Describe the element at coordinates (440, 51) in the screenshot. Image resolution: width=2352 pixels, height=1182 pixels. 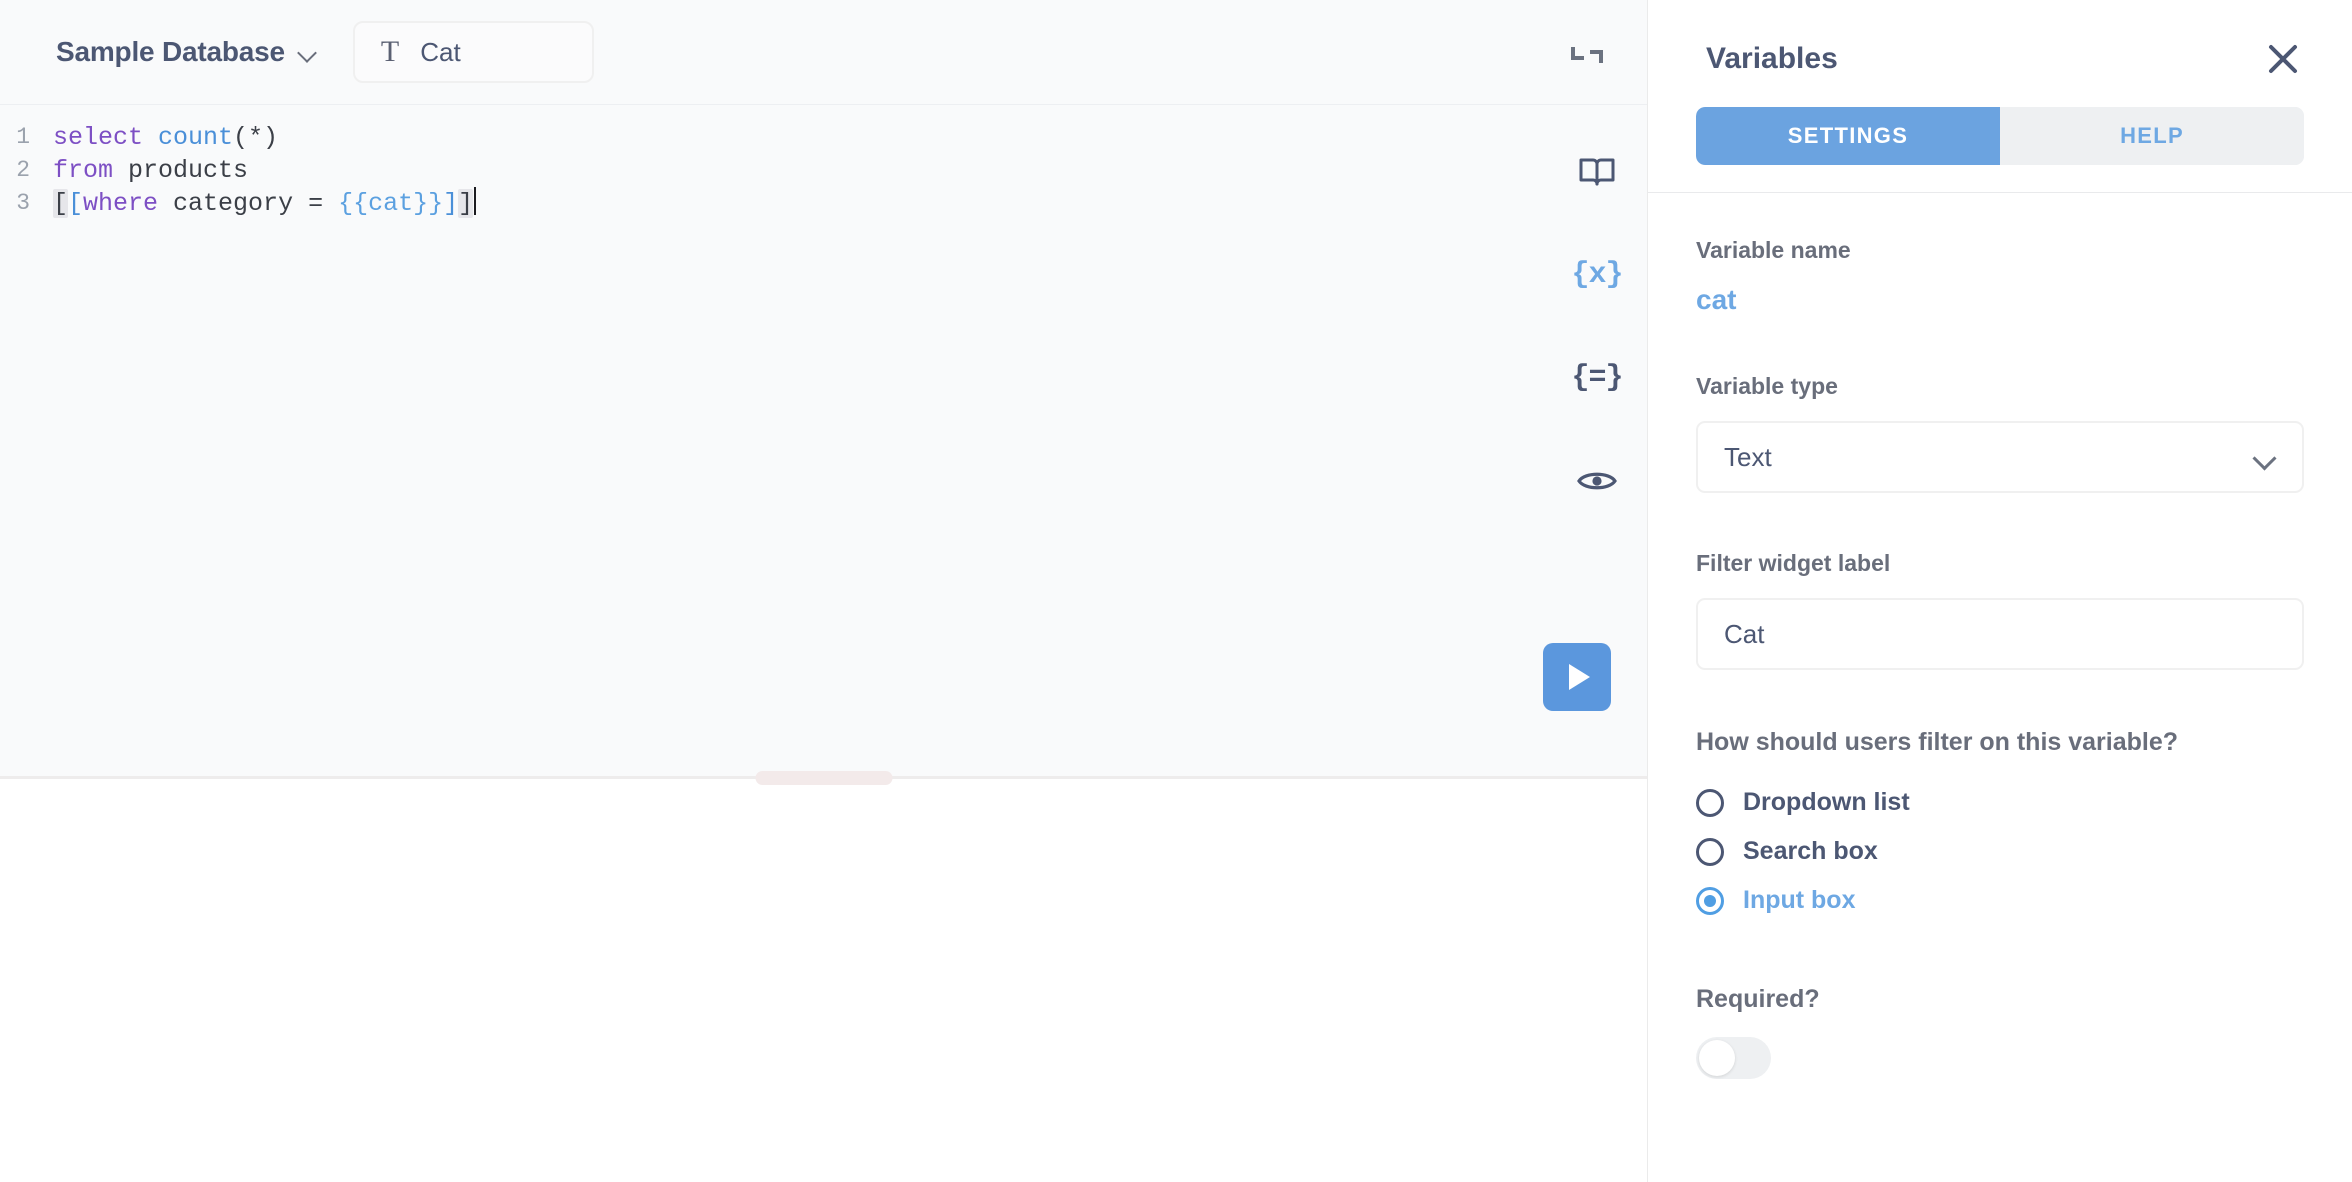
I see `variable-chip-label: Cat` at that location.